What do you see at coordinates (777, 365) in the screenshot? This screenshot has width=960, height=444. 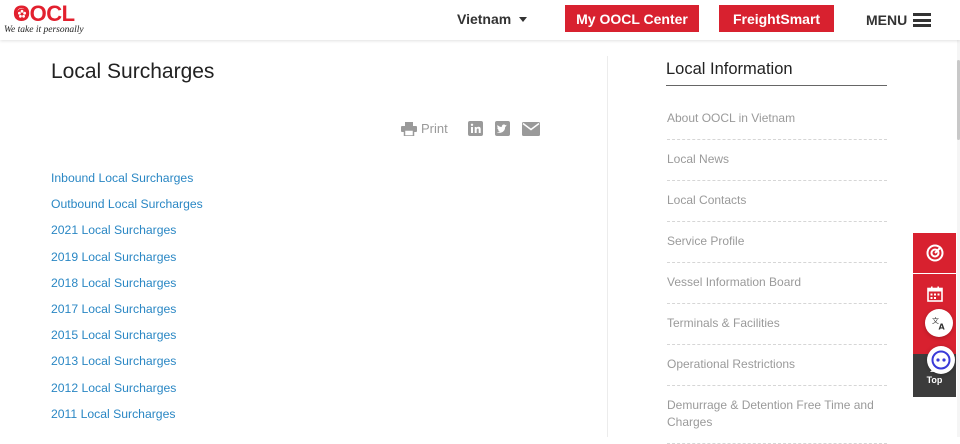 I see `sidebar-item-operational-restrictions: Operational Restrictions` at bounding box center [777, 365].